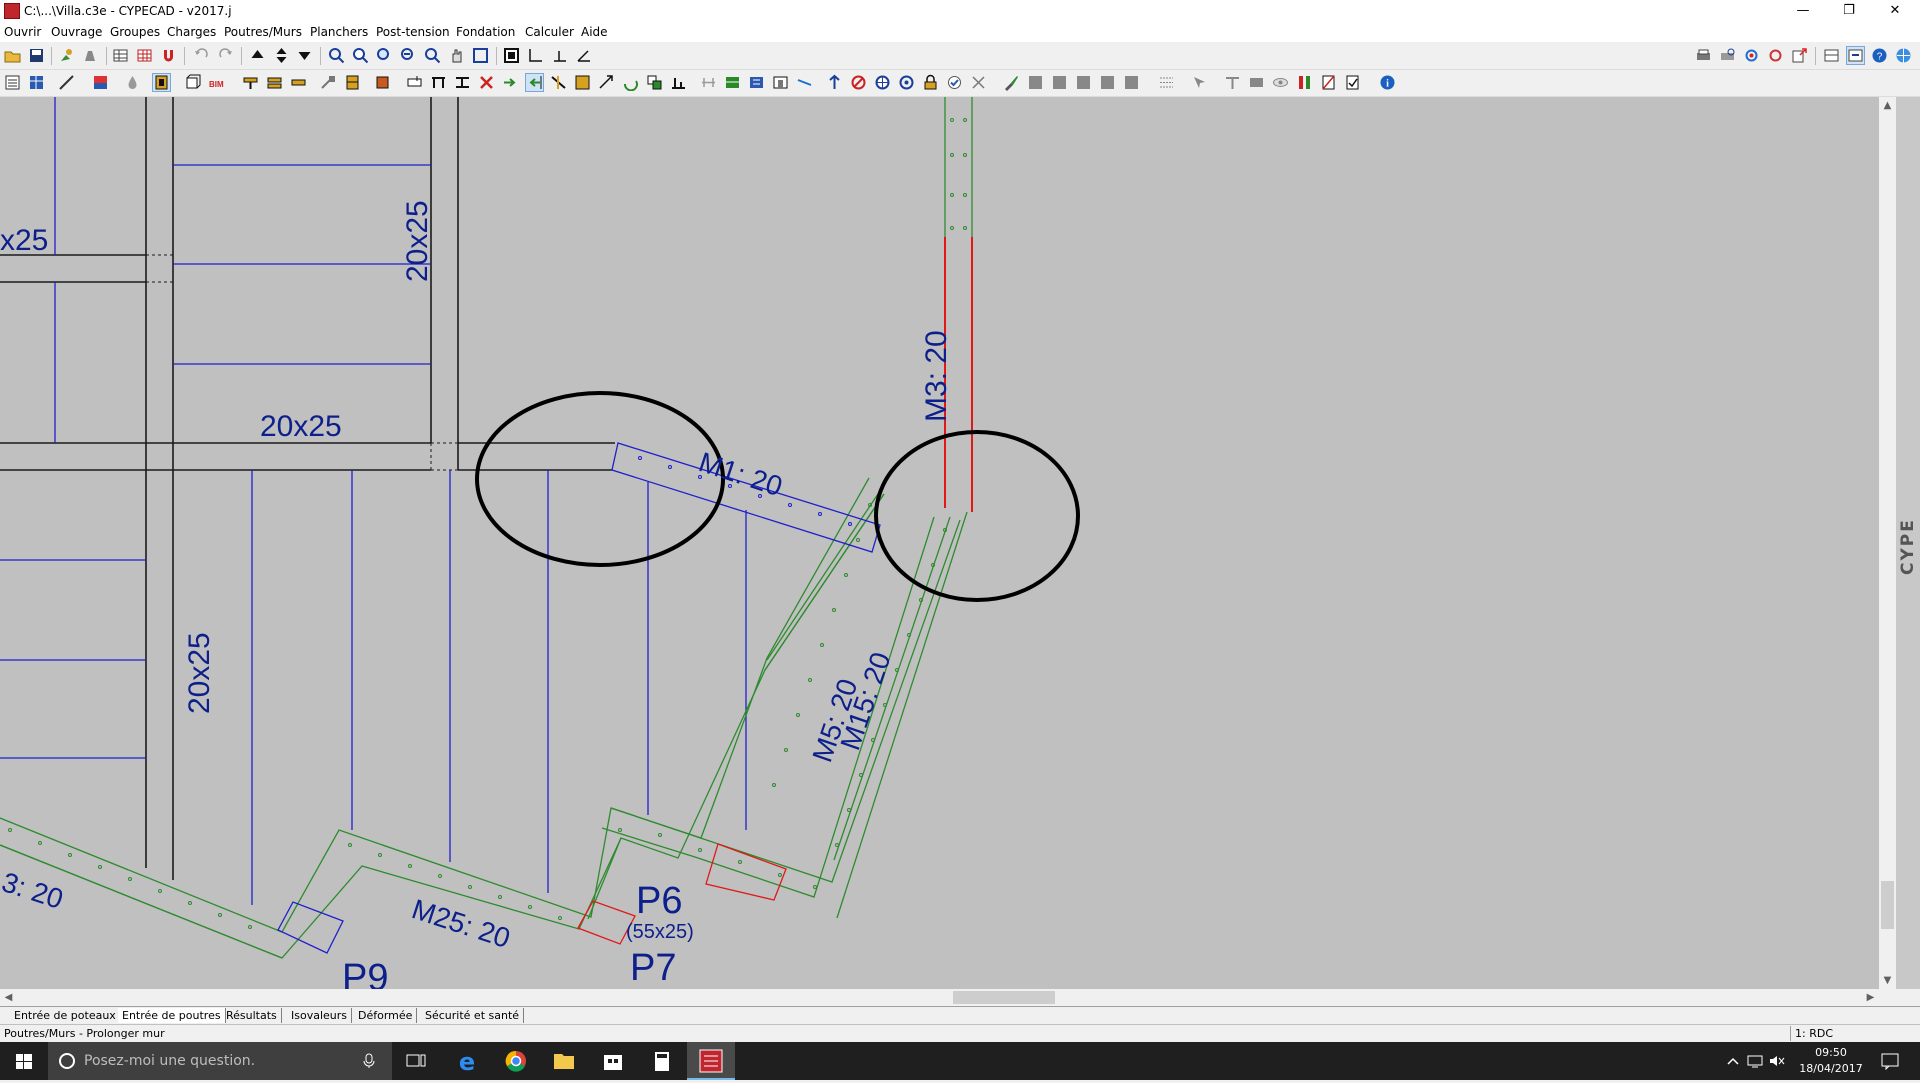  I want to click on zoom-out-icon, so click(432, 55).